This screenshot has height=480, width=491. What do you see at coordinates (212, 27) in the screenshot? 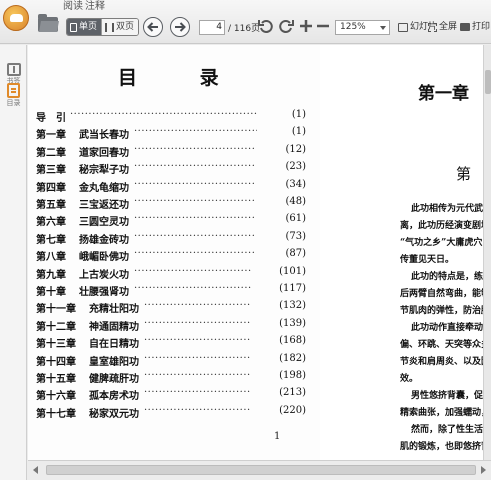
I see `page-number-input: 4` at bounding box center [212, 27].